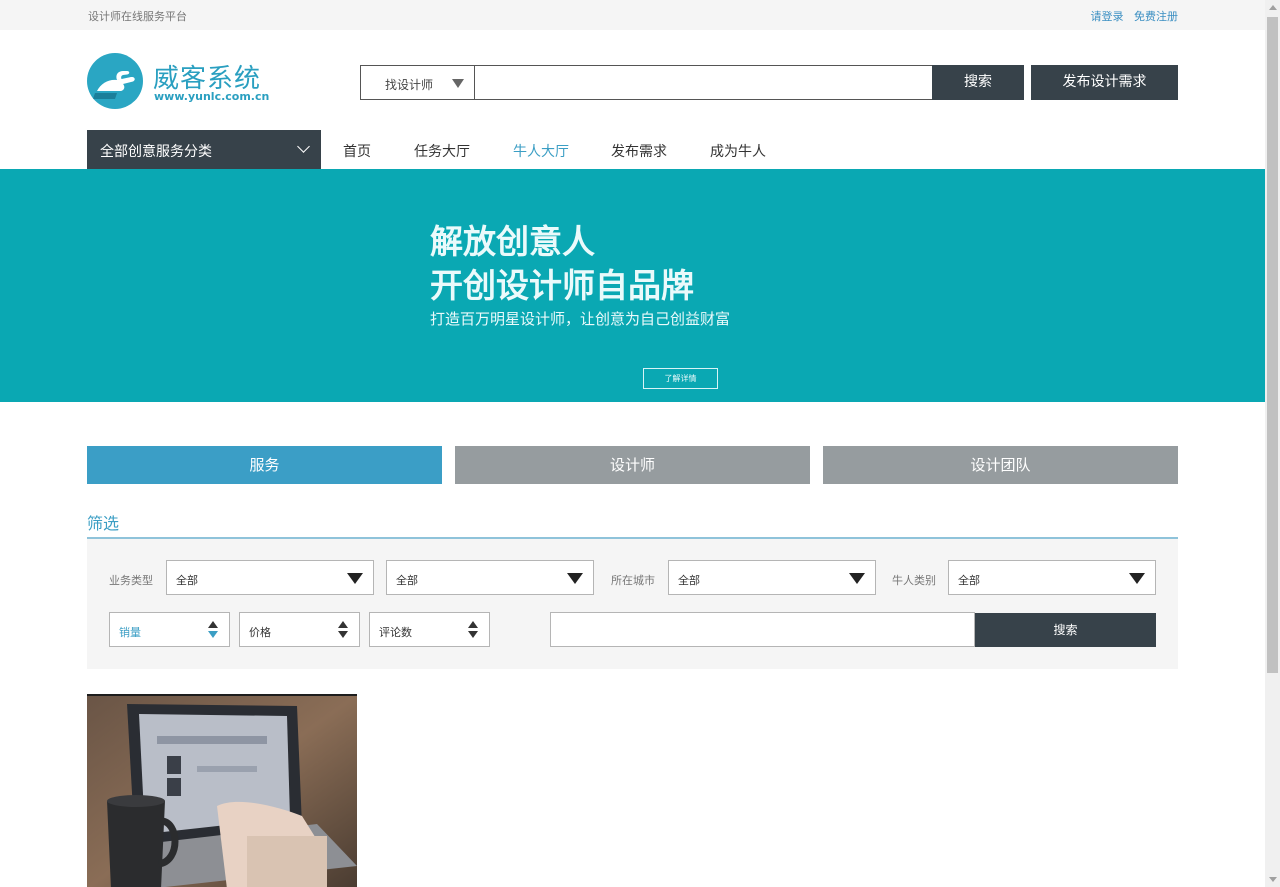 This screenshot has height=887, width=1280. What do you see at coordinates (115, 81) in the screenshot?
I see `logo-mark-icon` at bounding box center [115, 81].